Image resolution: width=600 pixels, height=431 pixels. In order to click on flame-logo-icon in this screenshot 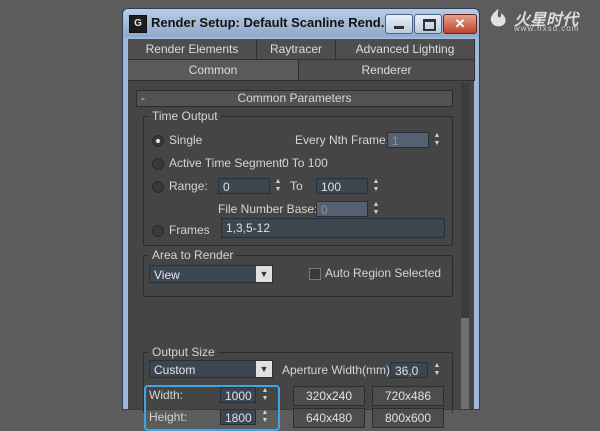, I will do `click(498, 18)`.